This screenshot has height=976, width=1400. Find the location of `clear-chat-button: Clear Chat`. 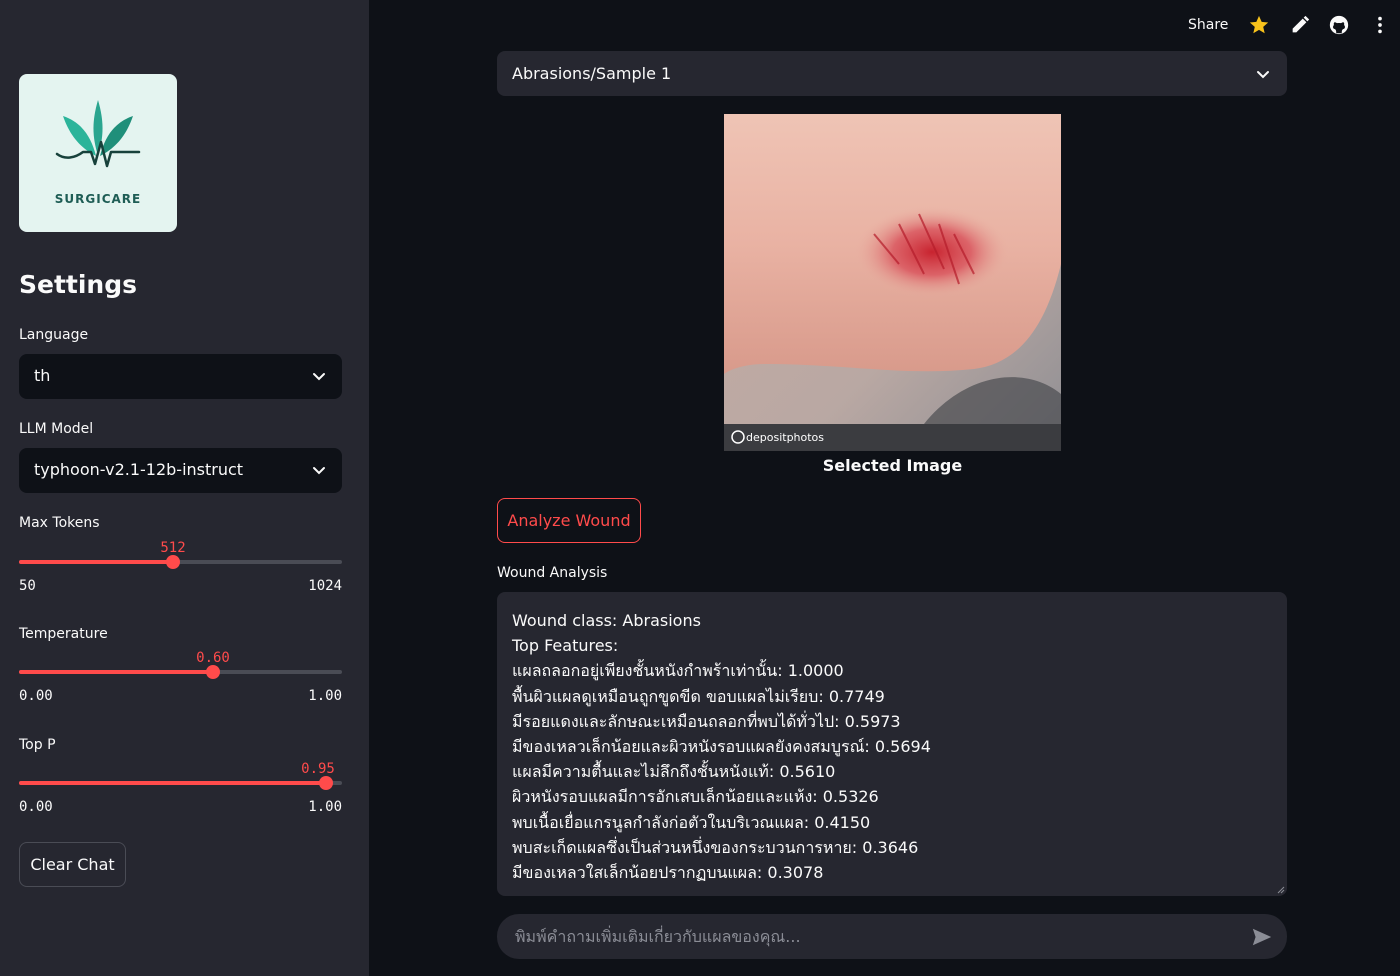

clear-chat-button: Clear Chat is located at coordinates (72, 864).